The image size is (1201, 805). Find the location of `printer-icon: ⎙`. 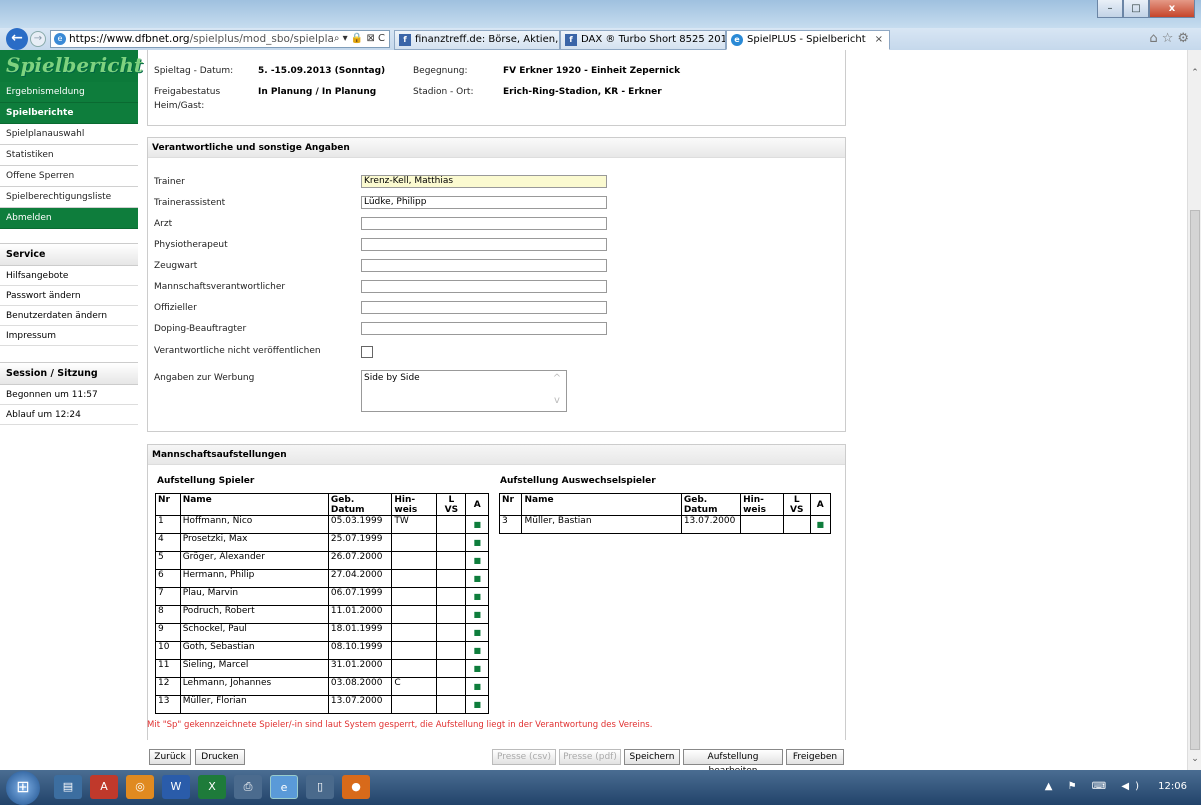

printer-icon: ⎙ is located at coordinates (248, 787).